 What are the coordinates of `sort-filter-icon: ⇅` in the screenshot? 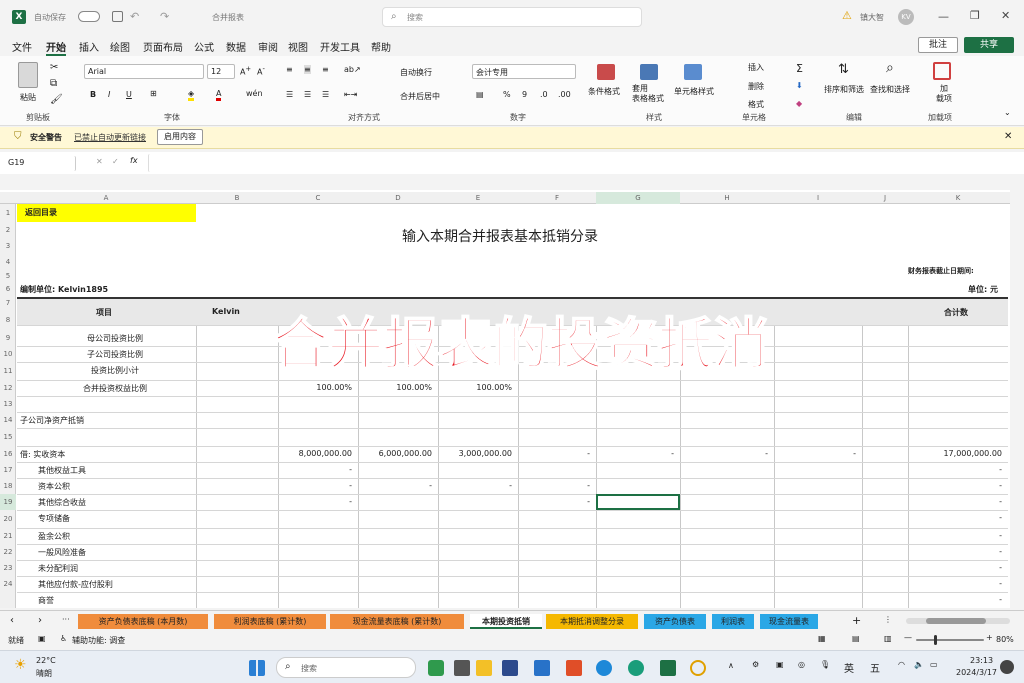 It's located at (843, 69).